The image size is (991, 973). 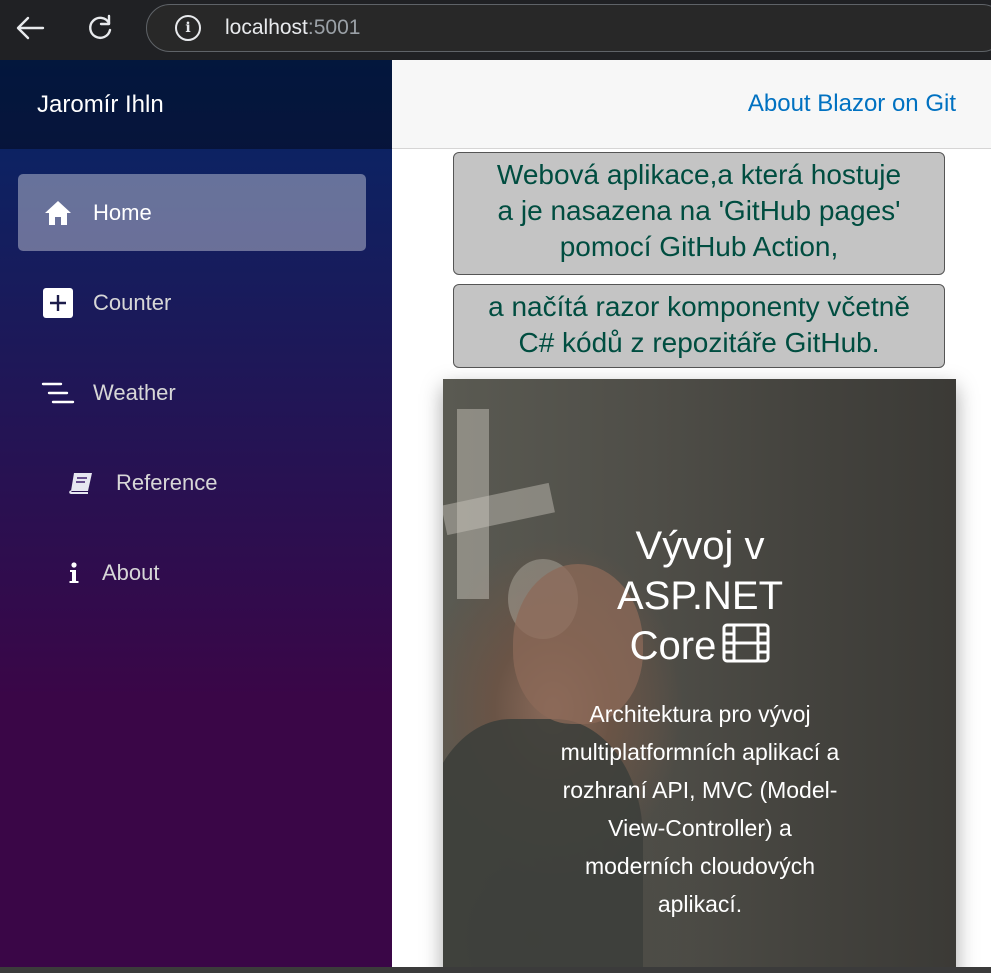 I want to click on back-button, so click(x=30, y=28).